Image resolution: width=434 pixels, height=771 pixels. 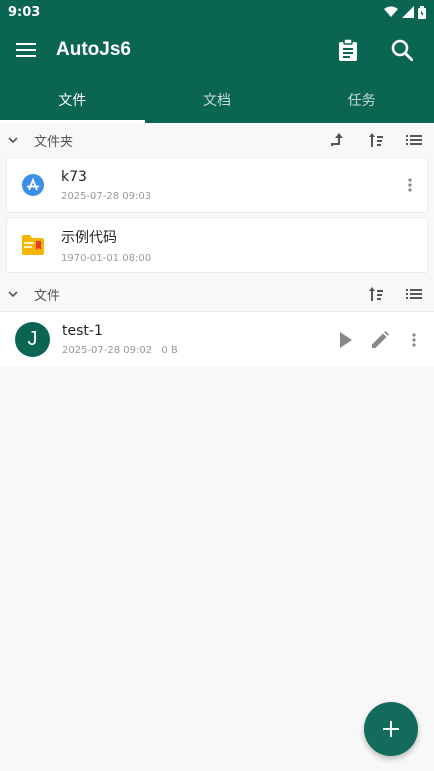 I want to click on status-time: 9:03, so click(x=24, y=12).